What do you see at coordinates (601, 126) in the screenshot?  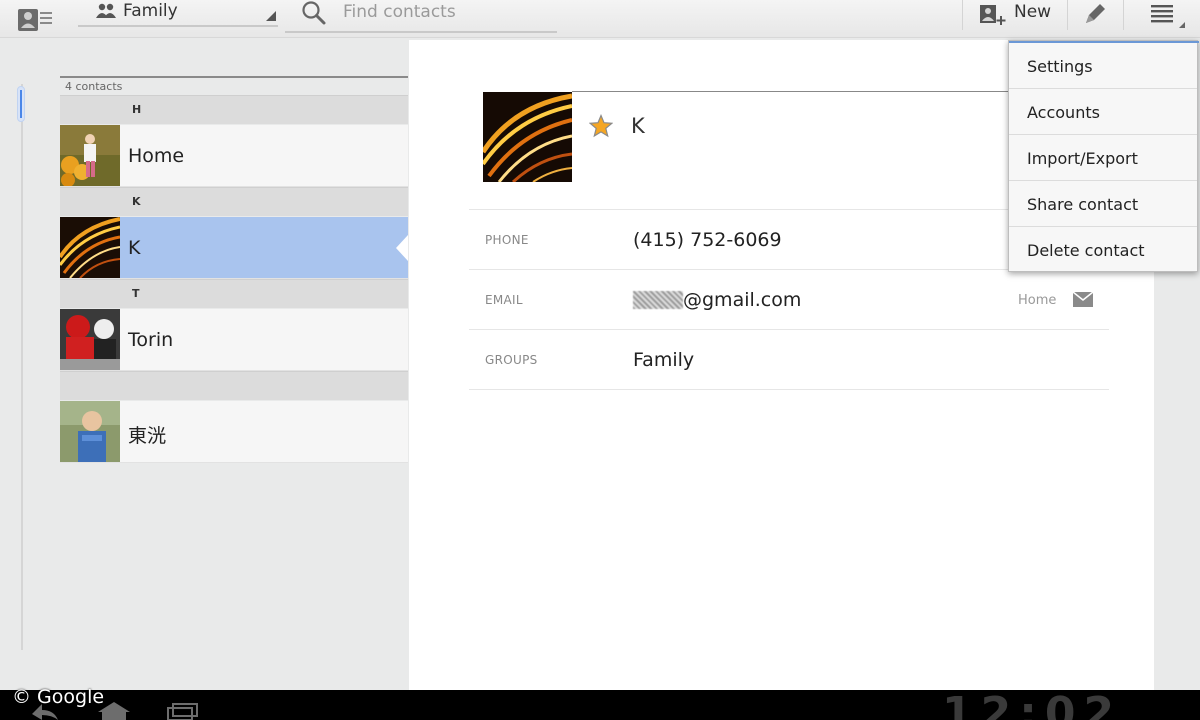 I see `star-icon` at bounding box center [601, 126].